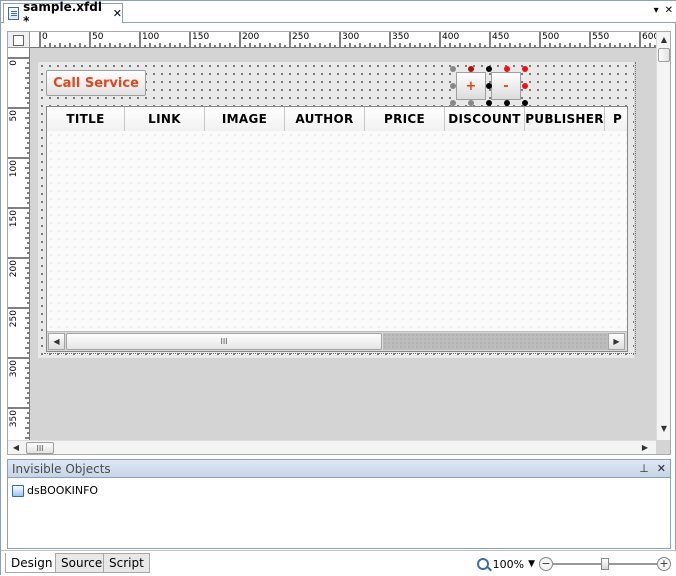 Image resolution: width=676 pixels, height=576 pixels. What do you see at coordinates (531, 564) in the screenshot?
I see `zoom-dropdown-icon: ▼` at bounding box center [531, 564].